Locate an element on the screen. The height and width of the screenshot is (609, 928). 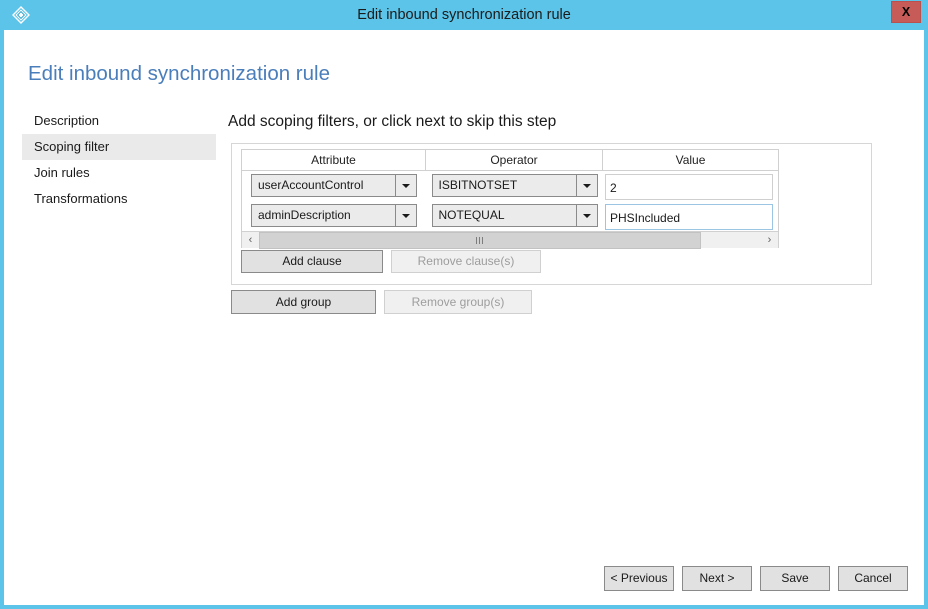
title-bar: Edit inbound synchronization rule X is located at coordinates (464, 15).